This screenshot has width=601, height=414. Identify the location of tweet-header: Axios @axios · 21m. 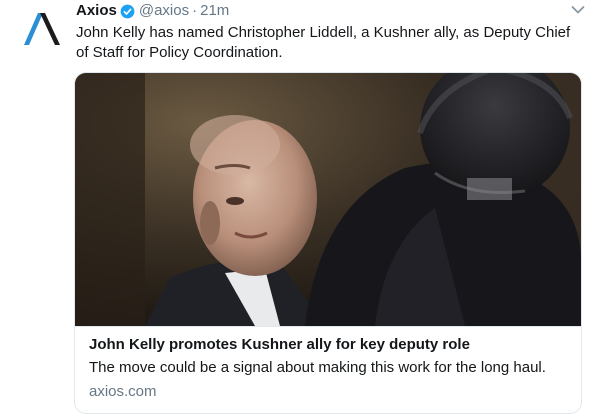
(152, 11).